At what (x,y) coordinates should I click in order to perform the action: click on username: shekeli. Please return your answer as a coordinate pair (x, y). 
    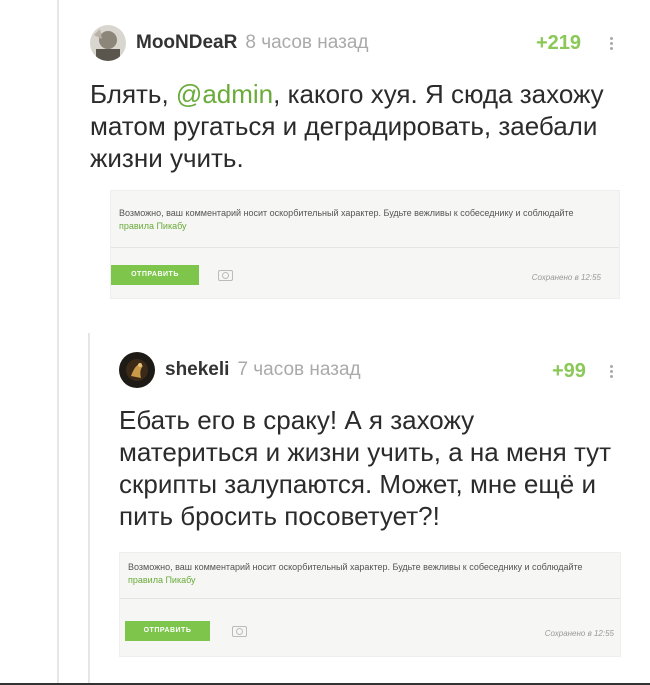
    Looking at the image, I should click on (197, 370).